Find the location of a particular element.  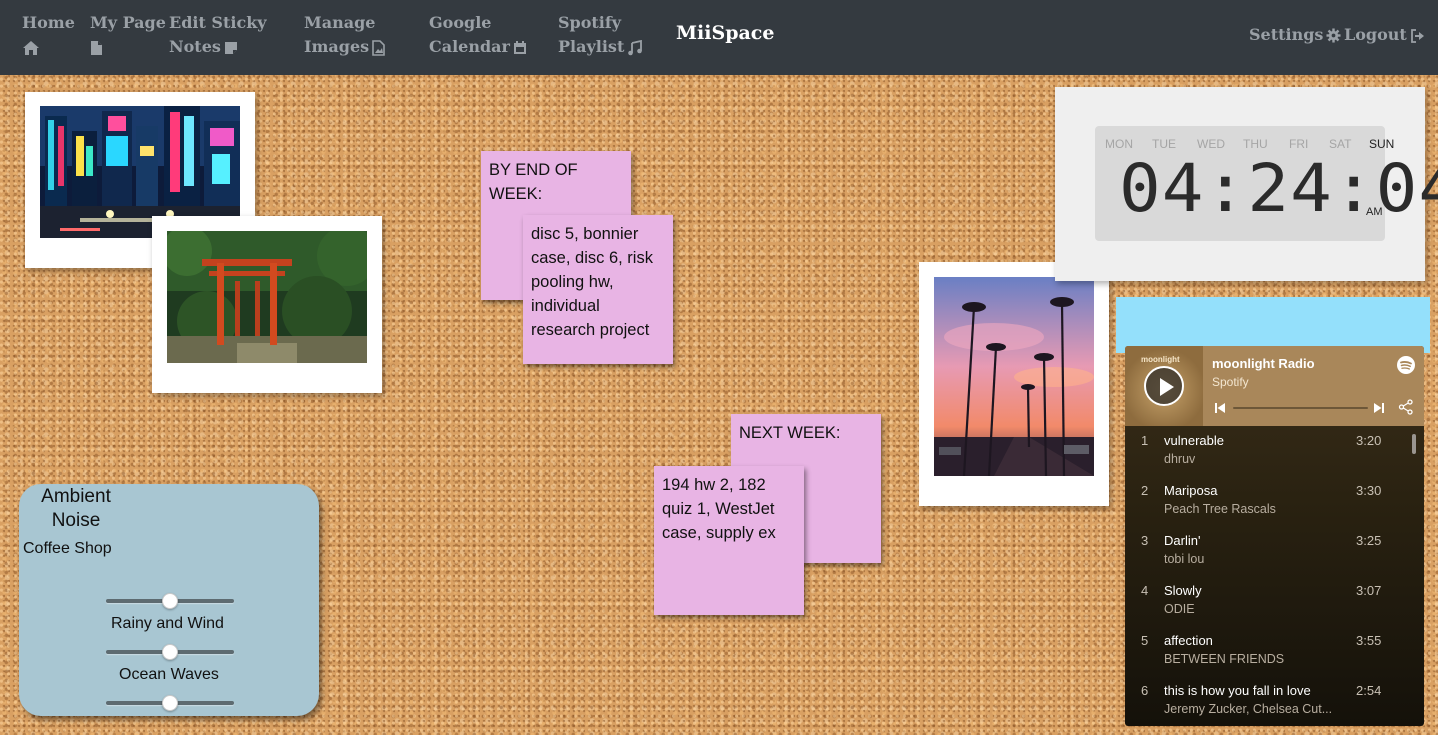

spotify-logo-icon is located at coordinates (1406, 365).